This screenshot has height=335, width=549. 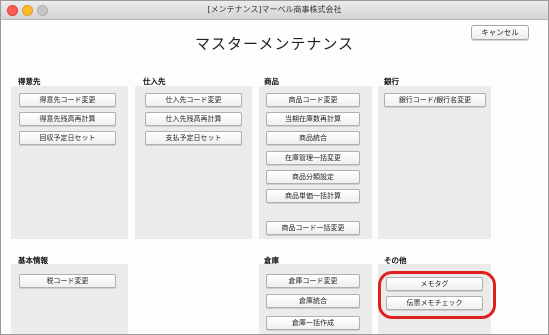 I want to click on customer-code-change-button: 得意先コード変更, so click(x=67, y=100).